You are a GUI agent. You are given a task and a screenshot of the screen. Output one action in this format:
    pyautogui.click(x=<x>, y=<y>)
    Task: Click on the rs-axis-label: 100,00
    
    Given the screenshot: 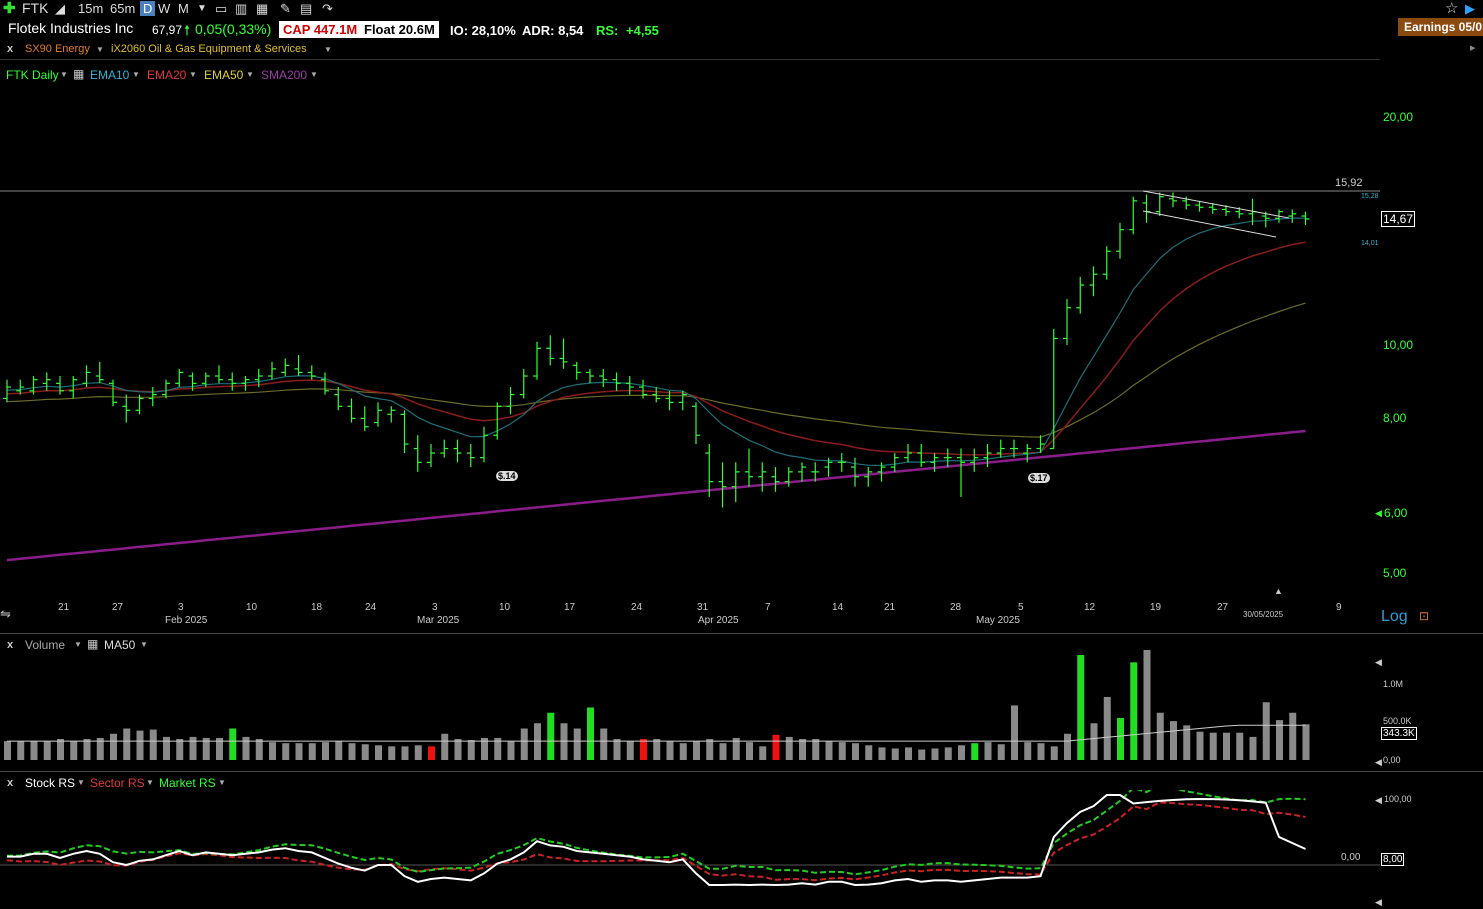 What is the action you would take?
    pyautogui.click(x=1398, y=799)
    